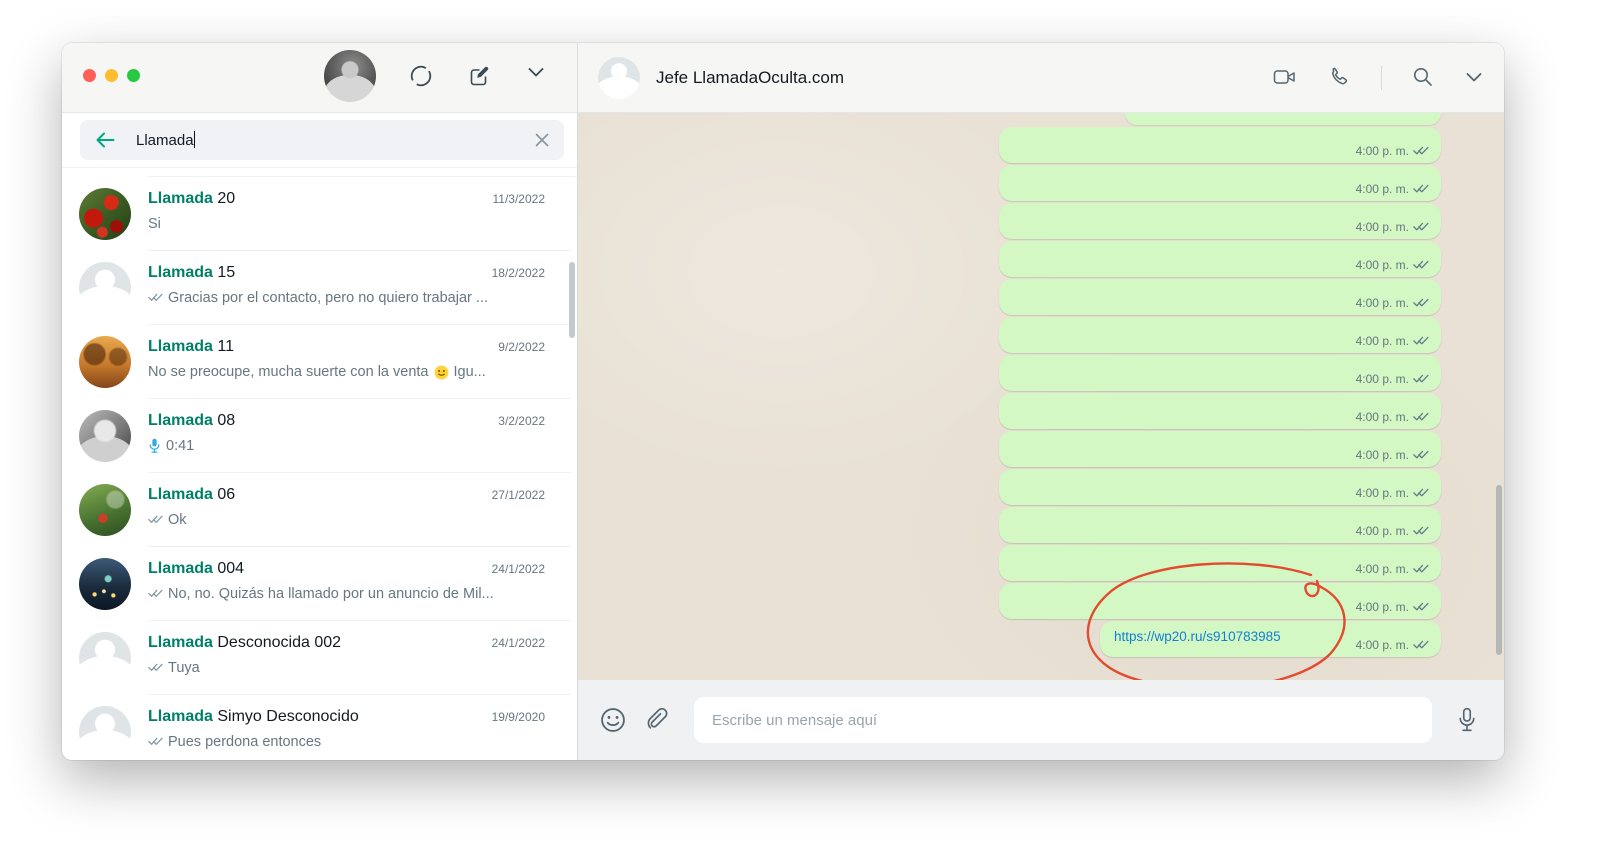 The height and width of the screenshot is (844, 1600). Describe the element at coordinates (192, 420) in the screenshot. I see `chat-name: Llamada 08` at that location.